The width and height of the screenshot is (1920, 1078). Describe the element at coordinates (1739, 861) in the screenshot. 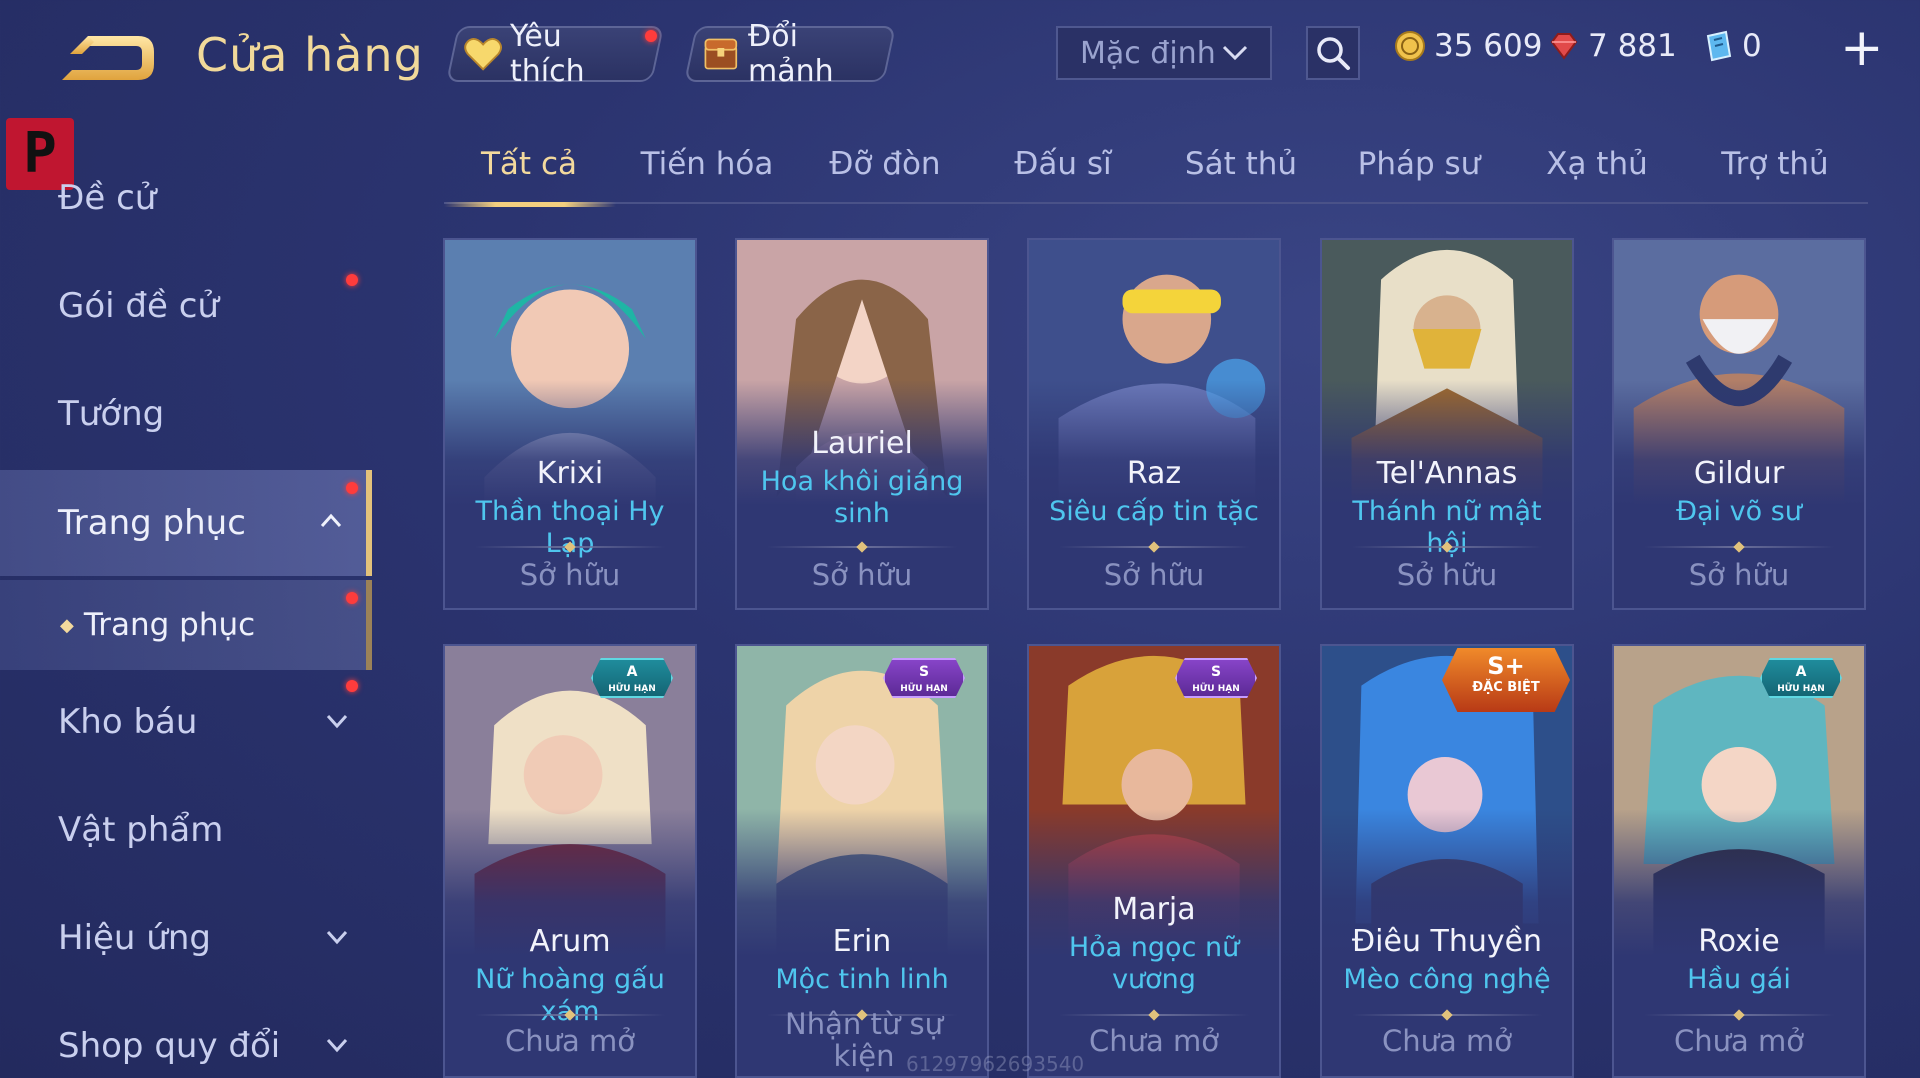

I see `skin-card-roxie: A HỮU HẠN Roxie Hầu gái Chưa mở` at that location.